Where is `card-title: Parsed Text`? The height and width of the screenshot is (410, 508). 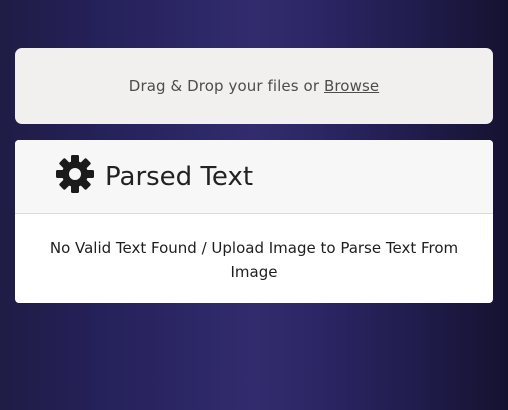
card-title: Parsed Text is located at coordinates (179, 176).